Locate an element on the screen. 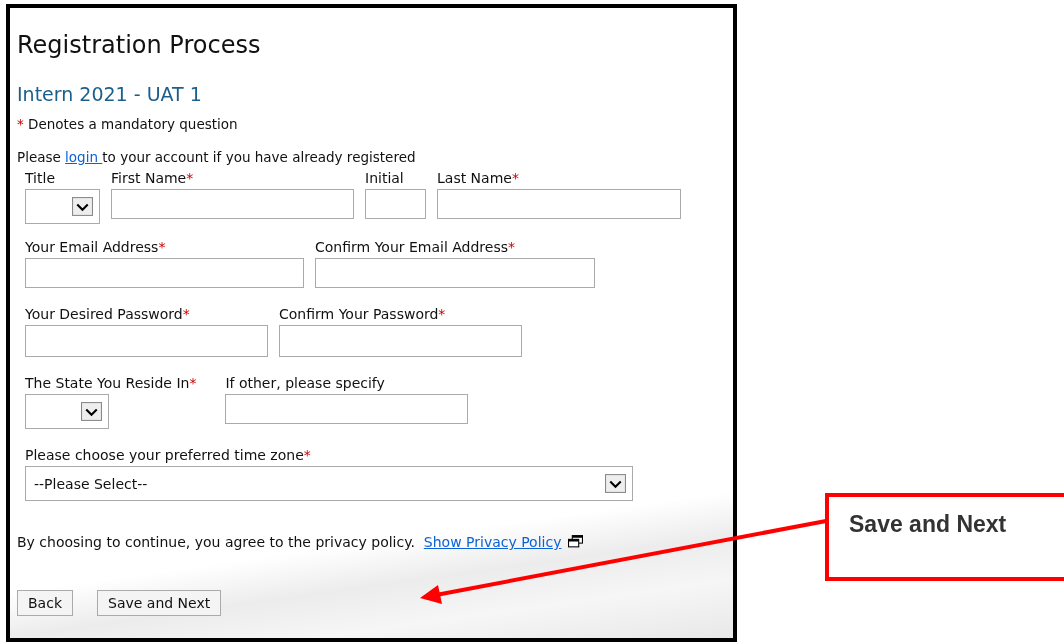  field-label: Title is located at coordinates (40, 178).